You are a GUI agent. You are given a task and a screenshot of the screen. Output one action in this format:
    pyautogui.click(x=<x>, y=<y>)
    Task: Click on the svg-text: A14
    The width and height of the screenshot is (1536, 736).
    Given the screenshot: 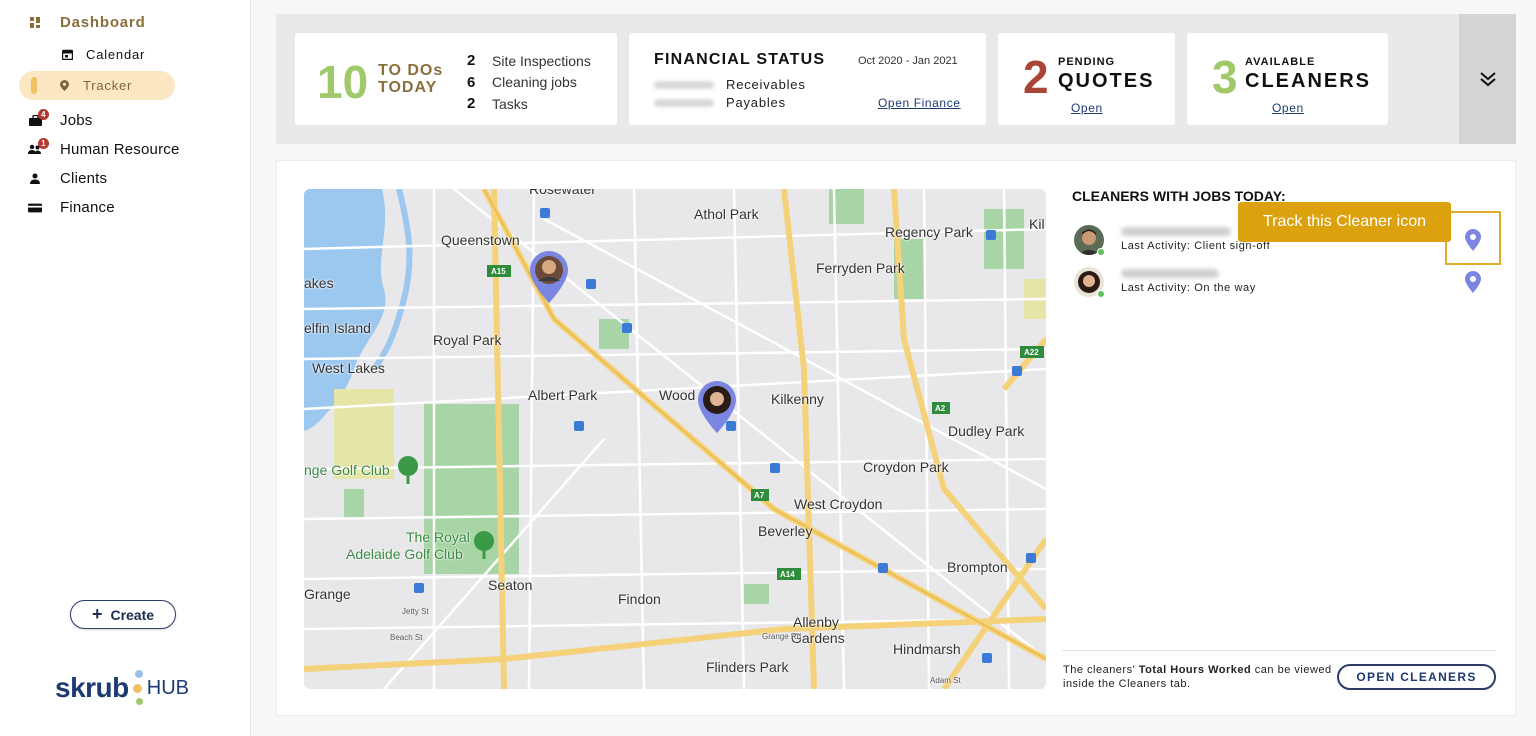 What is the action you would take?
    pyautogui.click(x=787, y=574)
    